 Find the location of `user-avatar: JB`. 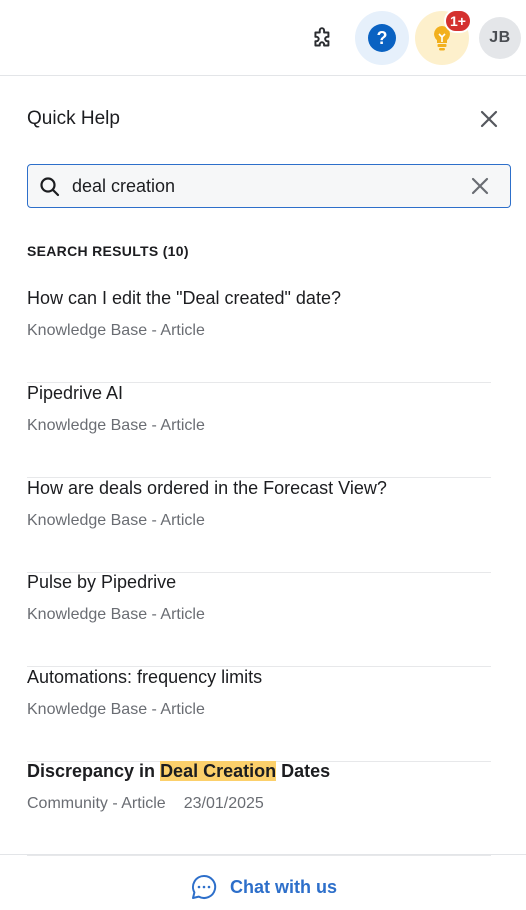

user-avatar: JB is located at coordinates (500, 38).